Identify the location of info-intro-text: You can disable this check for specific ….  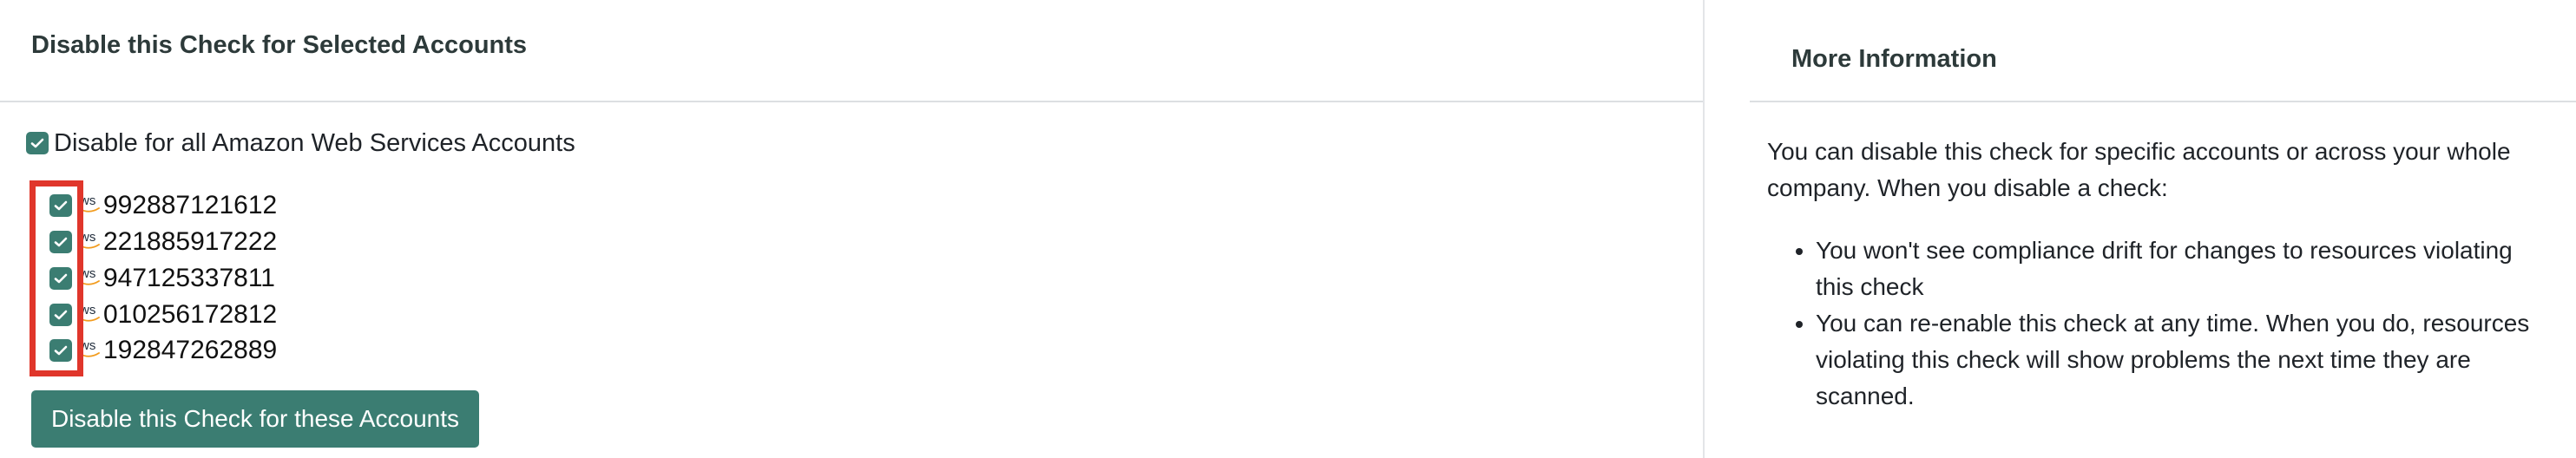
(2139, 169).